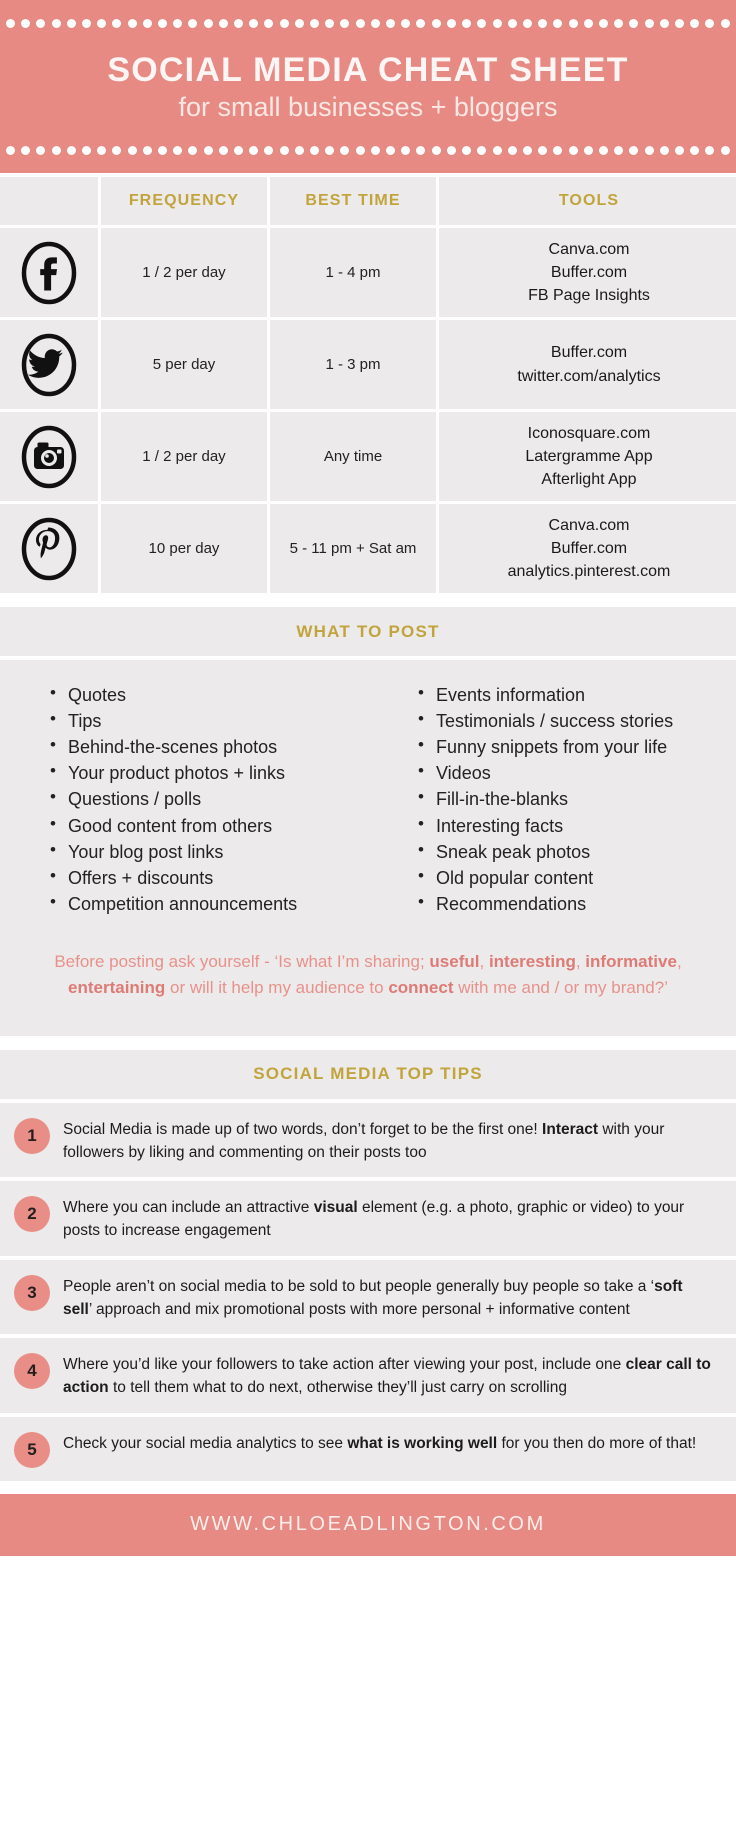  I want to click on section-heading-what-to-post: WHAT TO POST, so click(368, 632).